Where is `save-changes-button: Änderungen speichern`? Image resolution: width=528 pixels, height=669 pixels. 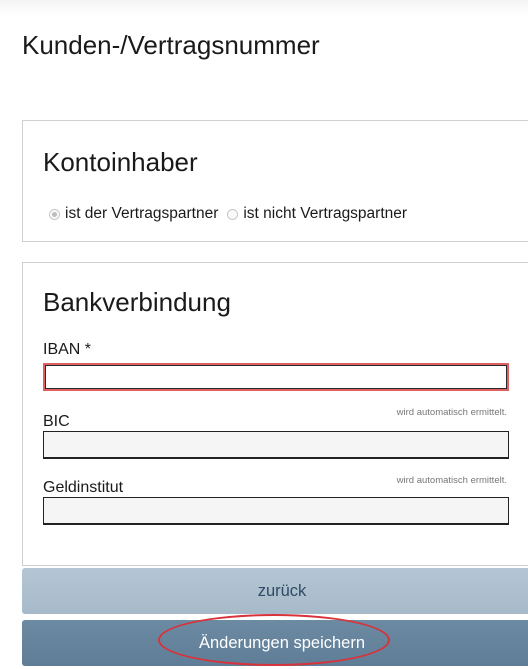 save-changes-button: Änderungen speichern is located at coordinates (275, 643).